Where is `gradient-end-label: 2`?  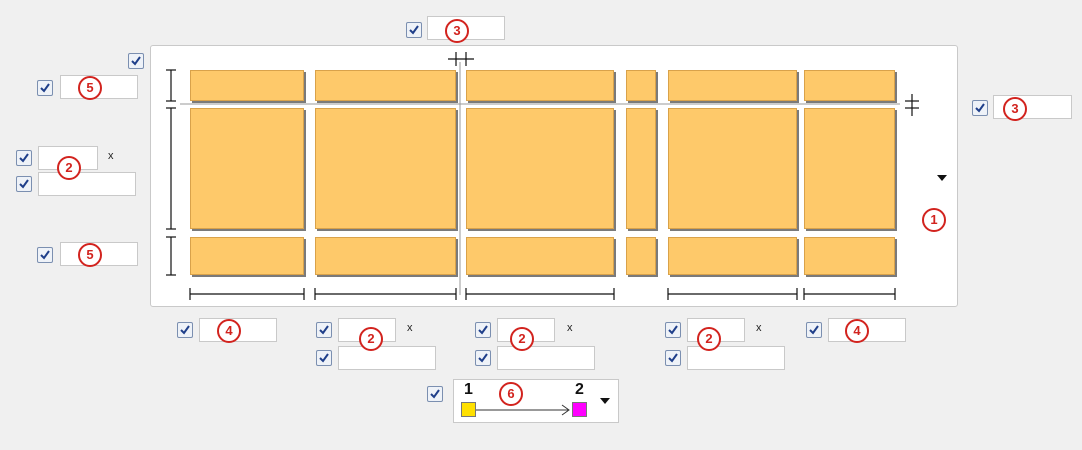 gradient-end-label: 2 is located at coordinates (579, 389).